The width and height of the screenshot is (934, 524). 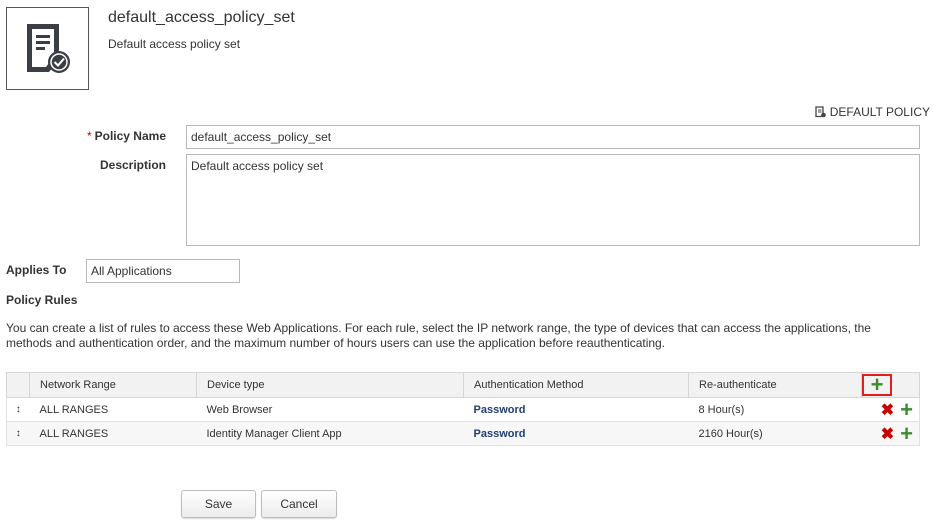 What do you see at coordinates (330, 409) in the screenshot?
I see `cell-device-type: Web Browser` at bounding box center [330, 409].